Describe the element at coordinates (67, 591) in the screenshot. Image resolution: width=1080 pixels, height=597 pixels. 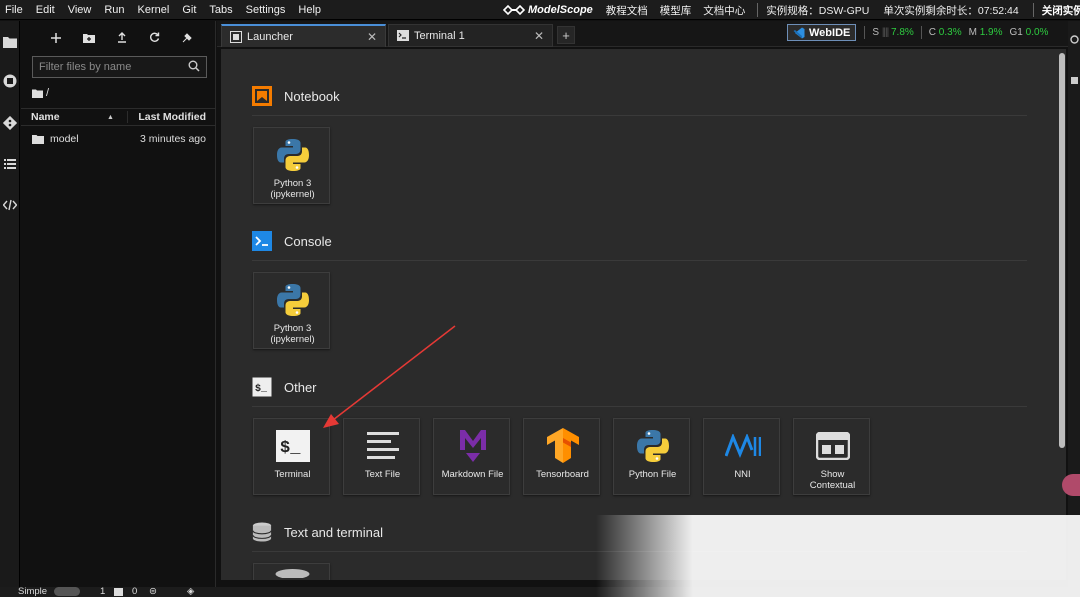
I see `simple-mode-toggle` at that location.